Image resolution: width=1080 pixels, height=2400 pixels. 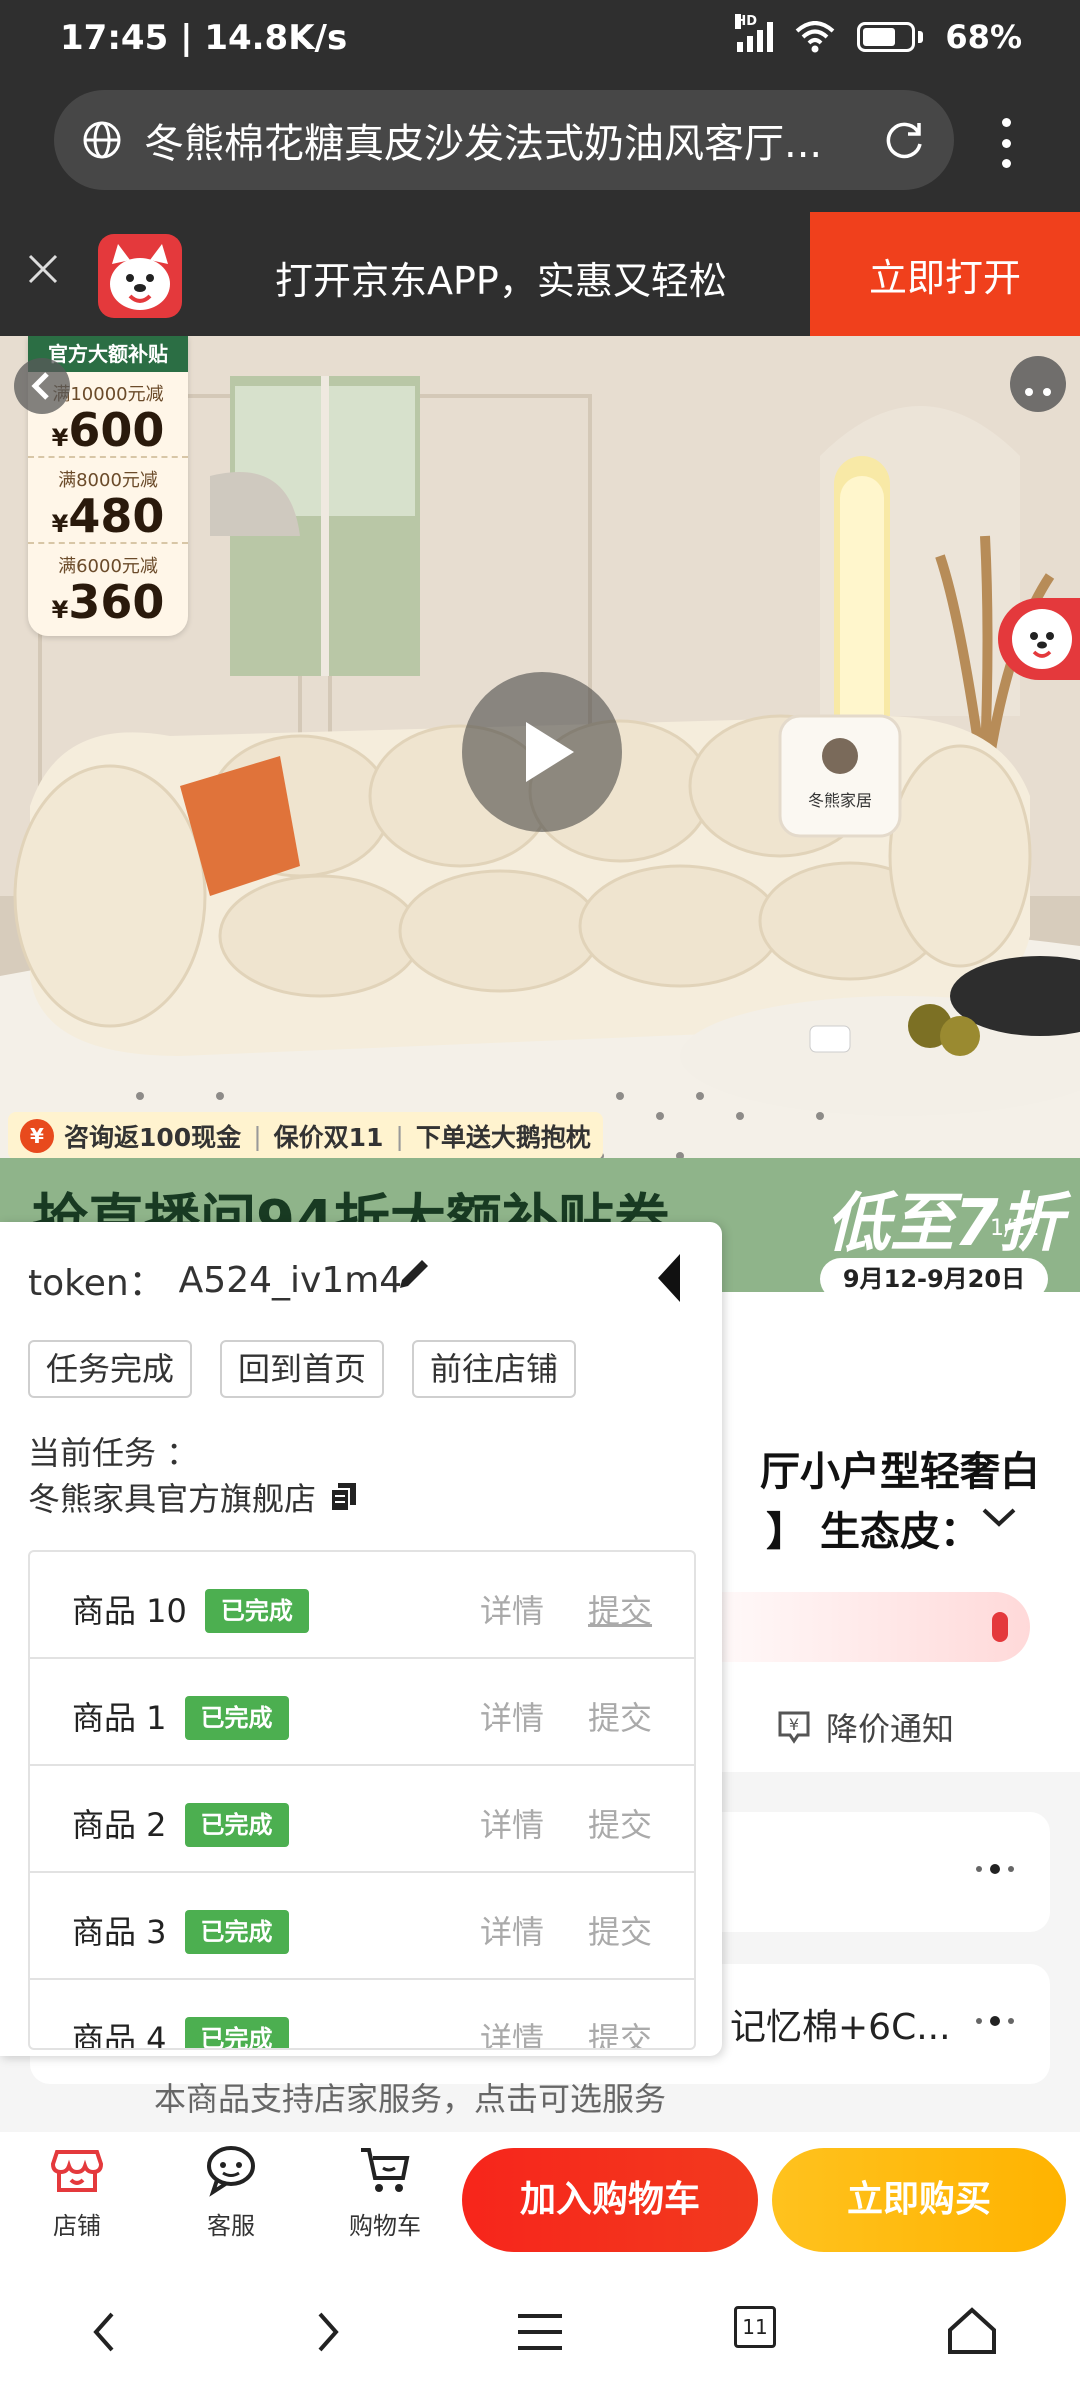 What do you see at coordinates (77, 2171) in the screenshot?
I see `shop-icon` at bounding box center [77, 2171].